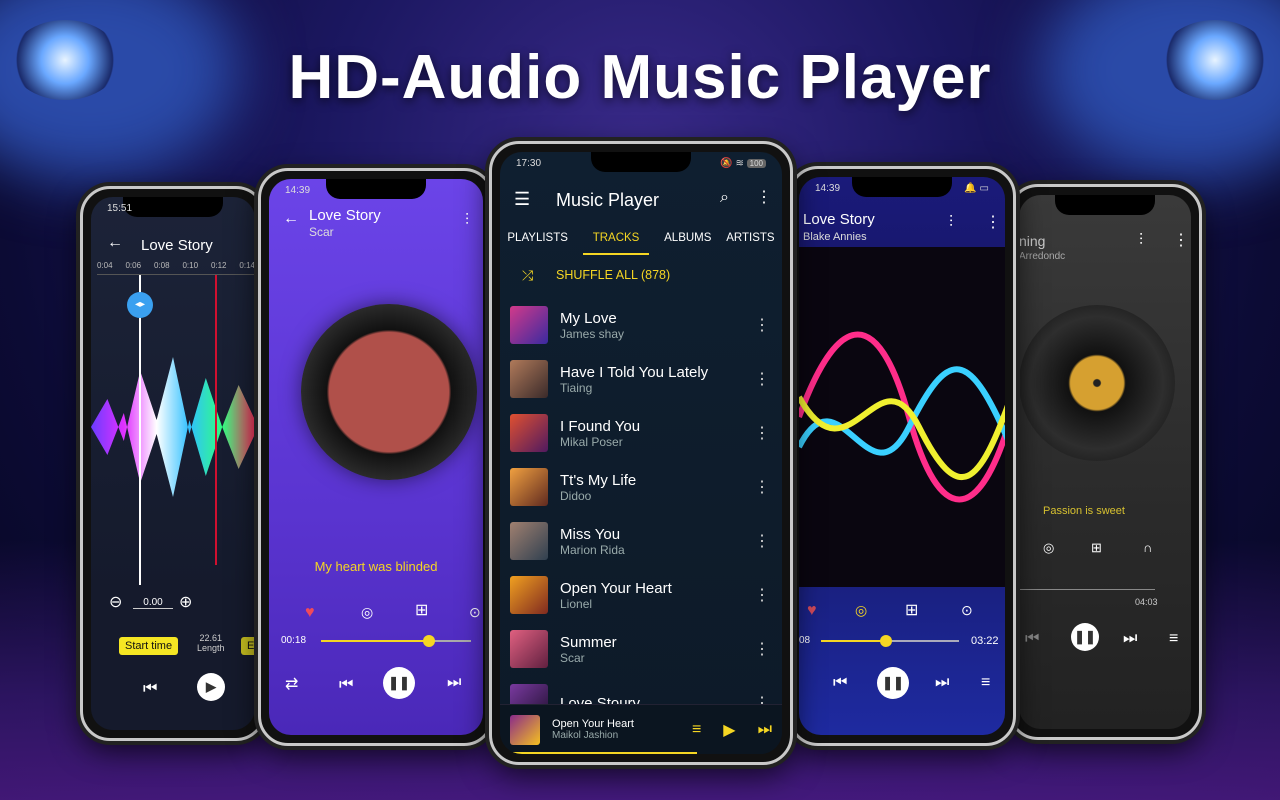  What do you see at coordinates (576, 603) in the screenshot?
I see `track-artist: Lionel` at bounding box center [576, 603].